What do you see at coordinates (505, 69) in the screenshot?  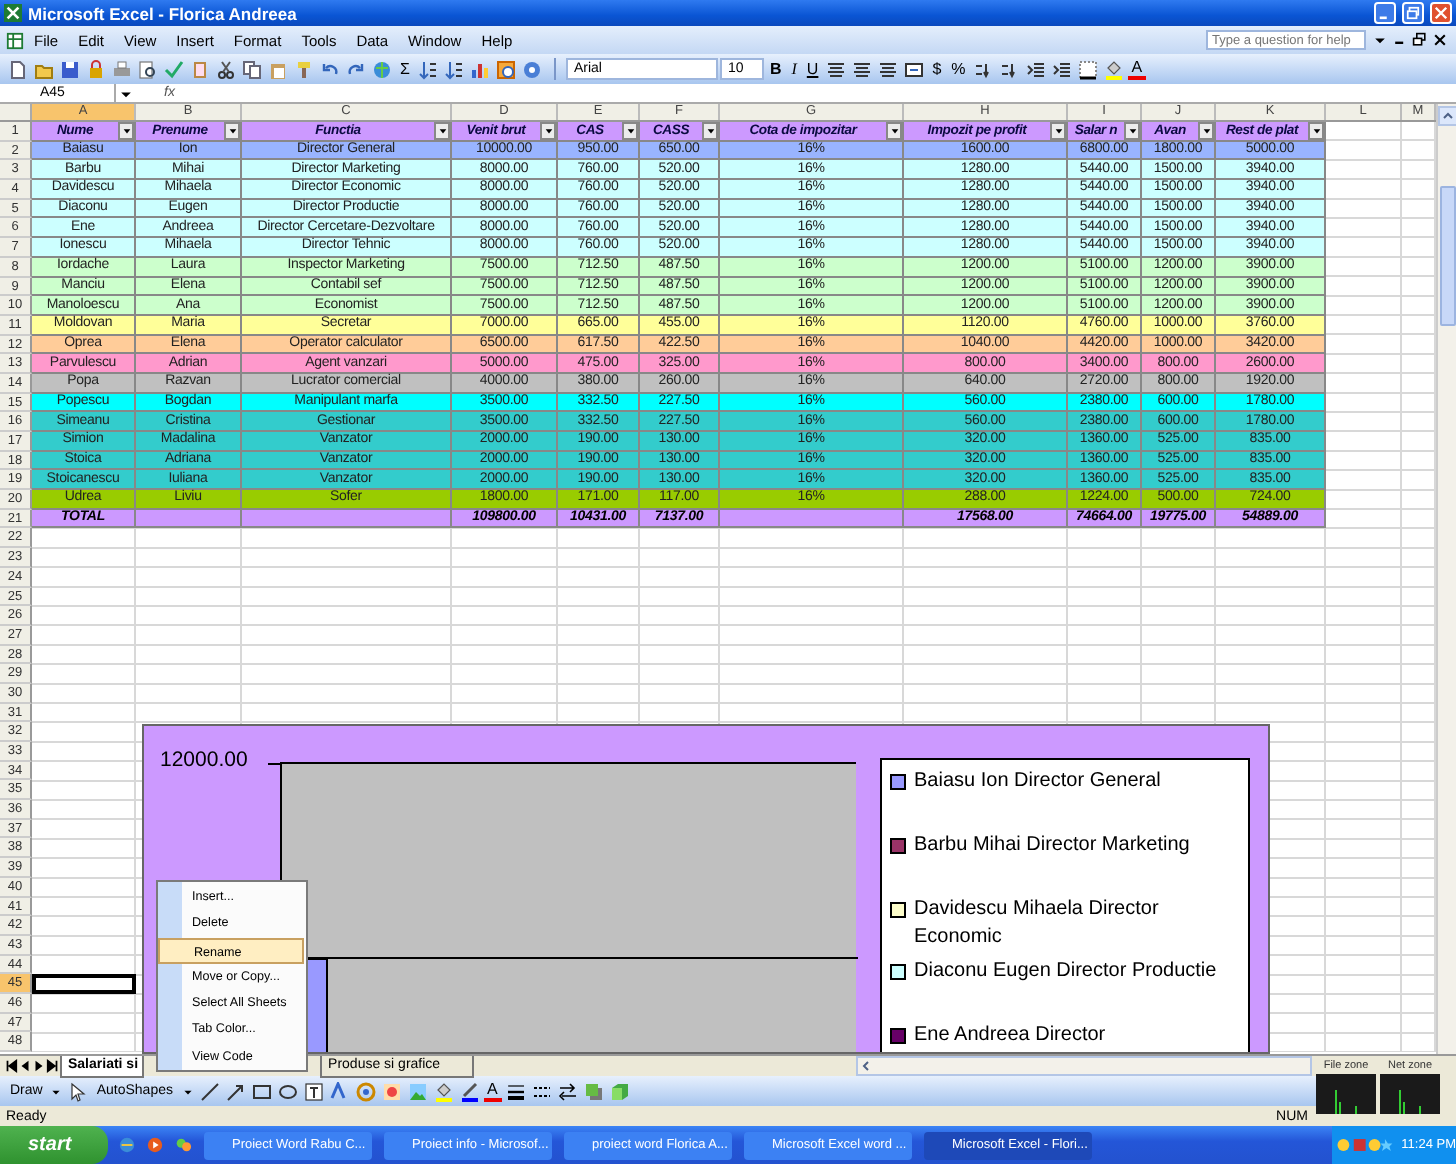 I see `drawing-icon` at bounding box center [505, 69].